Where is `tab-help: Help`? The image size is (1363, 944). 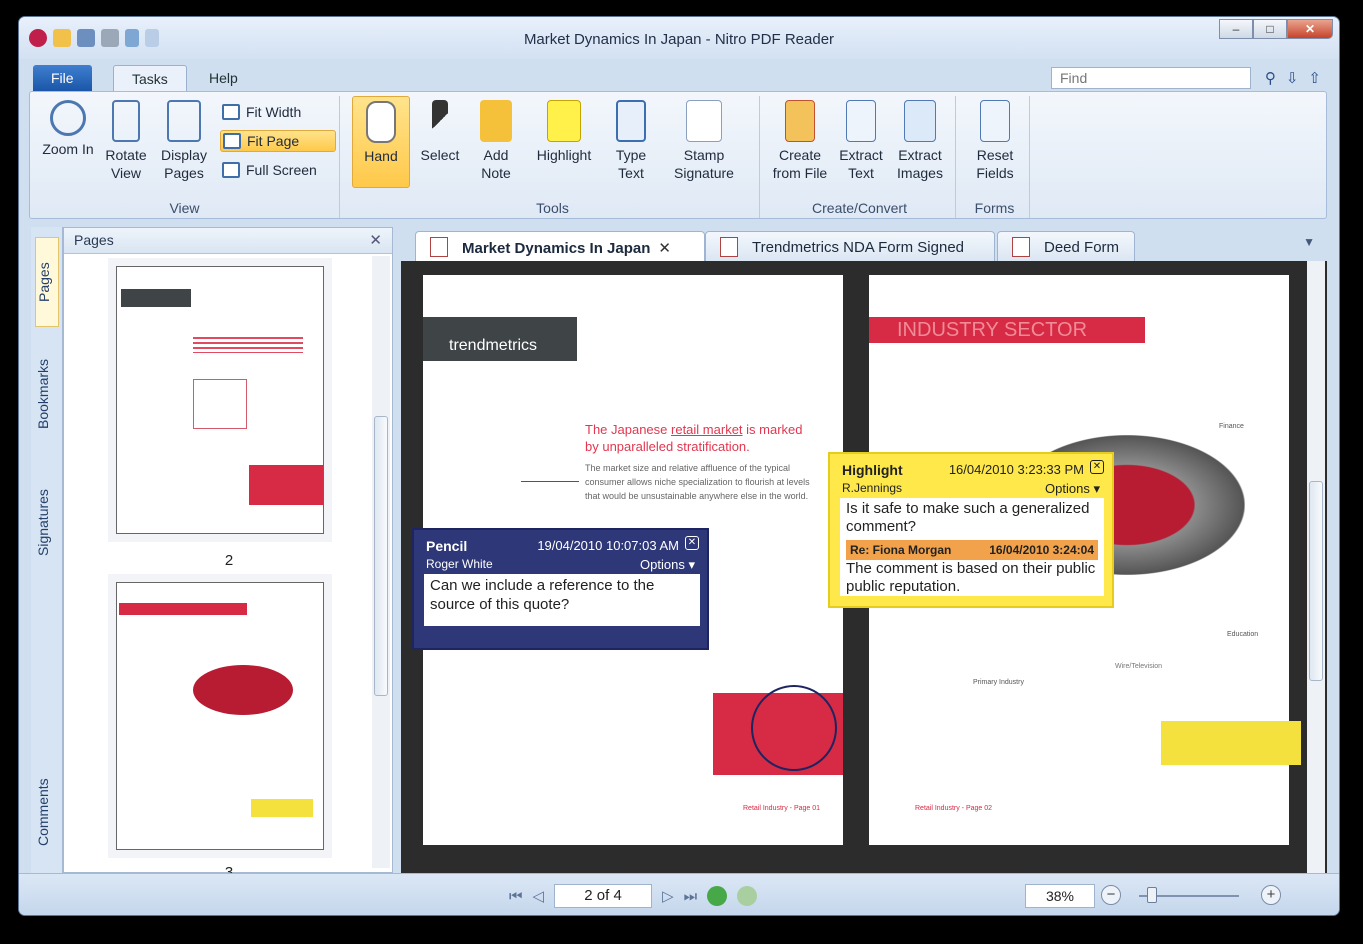 tab-help: Help is located at coordinates (223, 78).